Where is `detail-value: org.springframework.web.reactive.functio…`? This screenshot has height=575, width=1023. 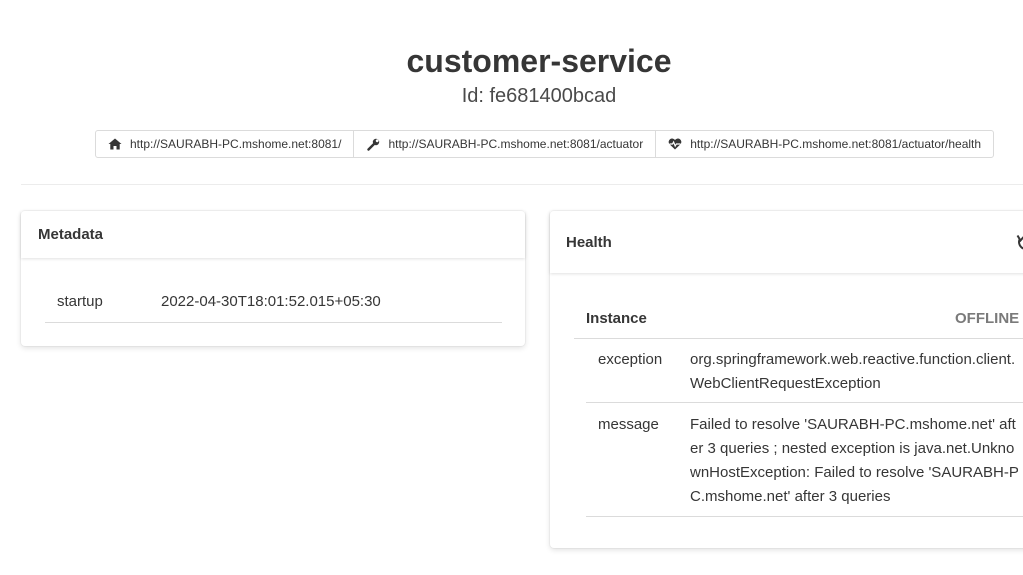
detail-value: org.springframework.web.reactive.functio… is located at coordinates (853, 371).